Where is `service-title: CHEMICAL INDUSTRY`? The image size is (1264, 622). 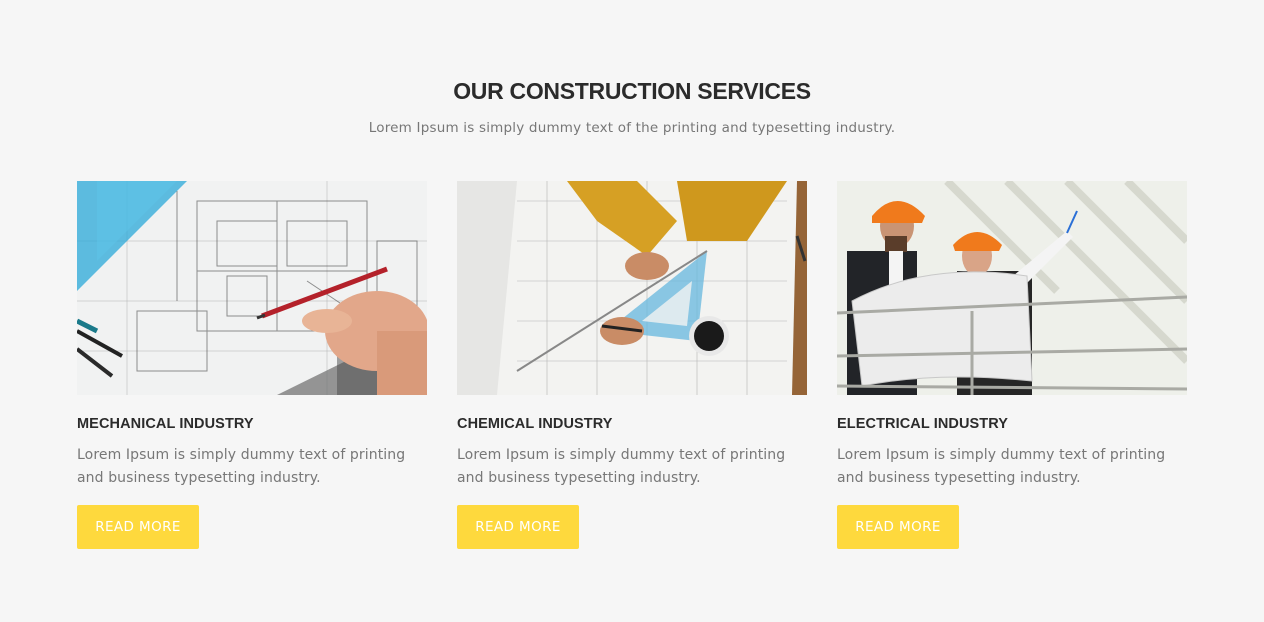 service-title: CHEMICAL INDUSTRY is located at coordinates (535, 424).